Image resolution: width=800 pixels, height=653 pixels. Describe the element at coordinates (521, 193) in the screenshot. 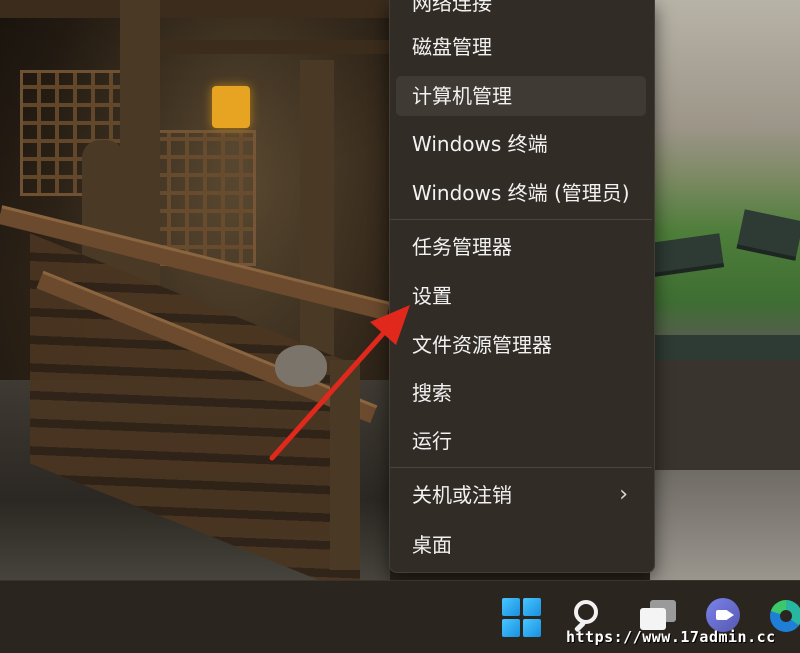

I see `menu-item-windows-terminal-admin: Windows 终端 (管理员)` at that location.